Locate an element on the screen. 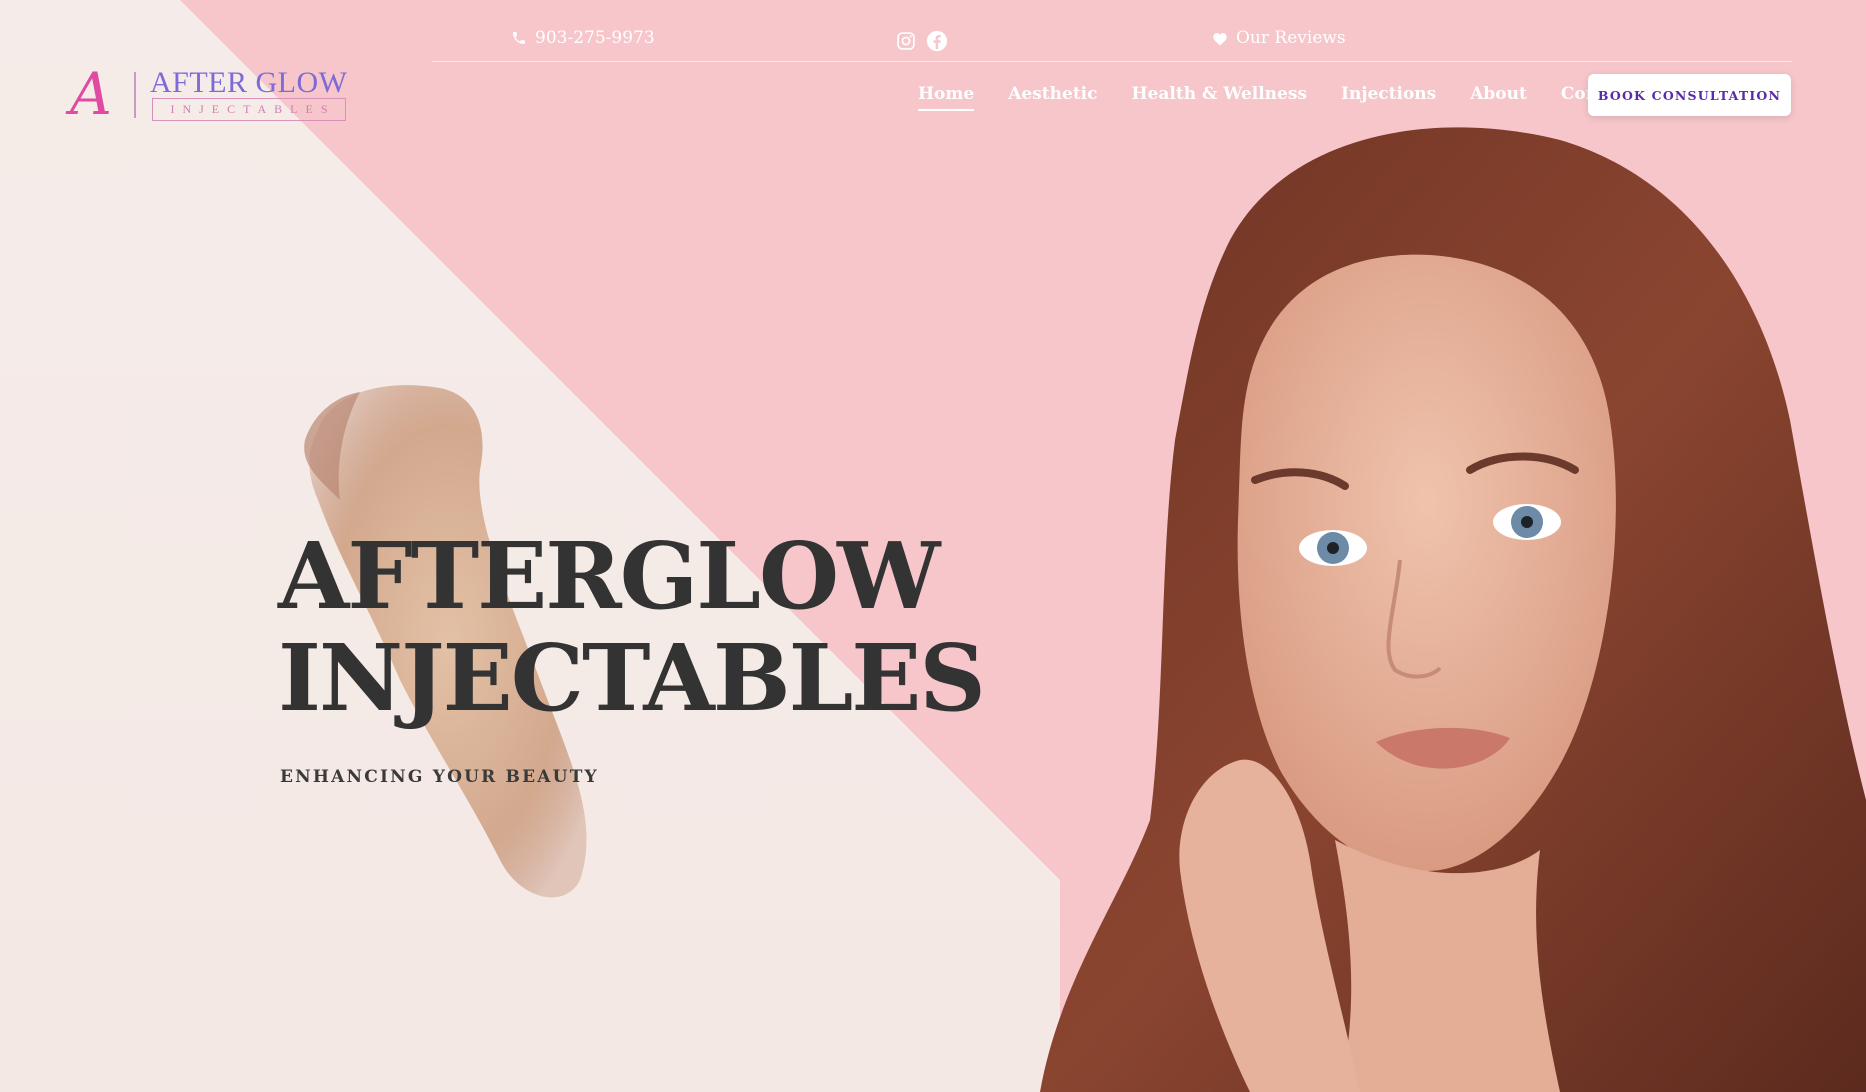 This screenshot has height=1092, width=1866. hero-subheadline: ENHANCING YOUR BEAUTY is located at coordinates (439, 777).